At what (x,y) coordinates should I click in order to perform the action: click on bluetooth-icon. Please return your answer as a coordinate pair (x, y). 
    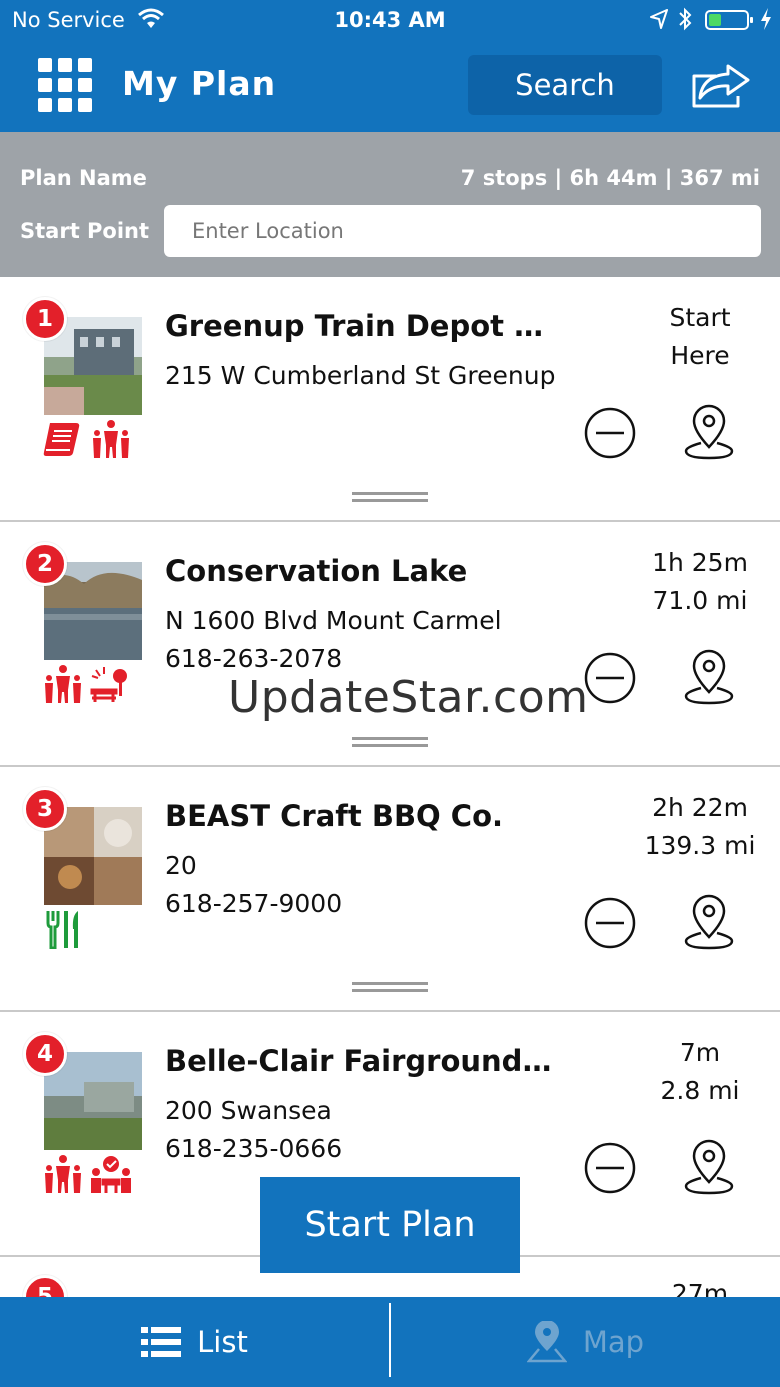
    Looking at the image, I should click on (685, 19).